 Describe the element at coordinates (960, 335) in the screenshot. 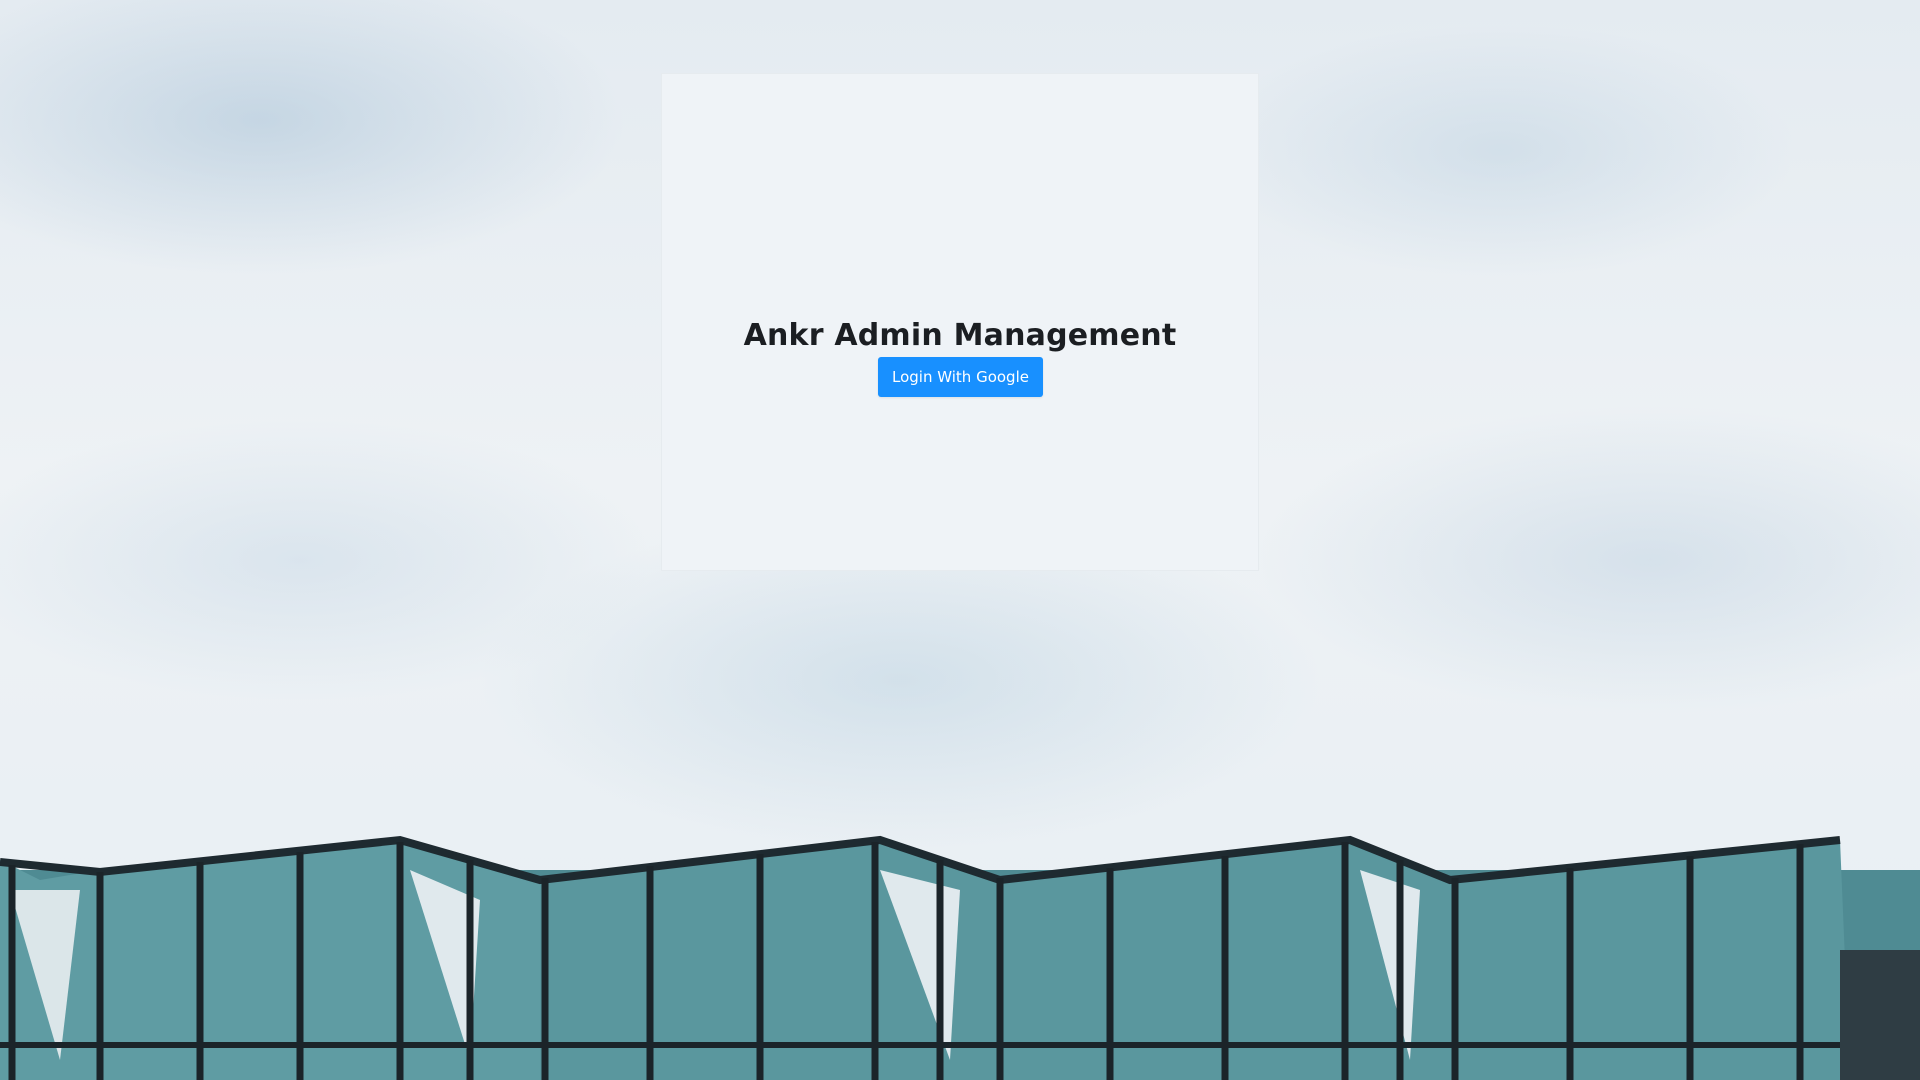

I see `page-title: Ankr Admin Management` at that location.